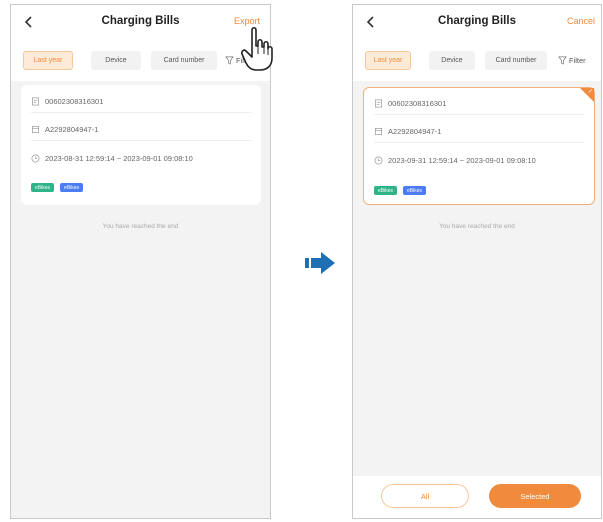 Image resolution: width=603 pixels, height=522 pixels. Describe the element at coordinates (477, 497) in the screenshot. I see `bottom-action-bar: All Selected` at that location.